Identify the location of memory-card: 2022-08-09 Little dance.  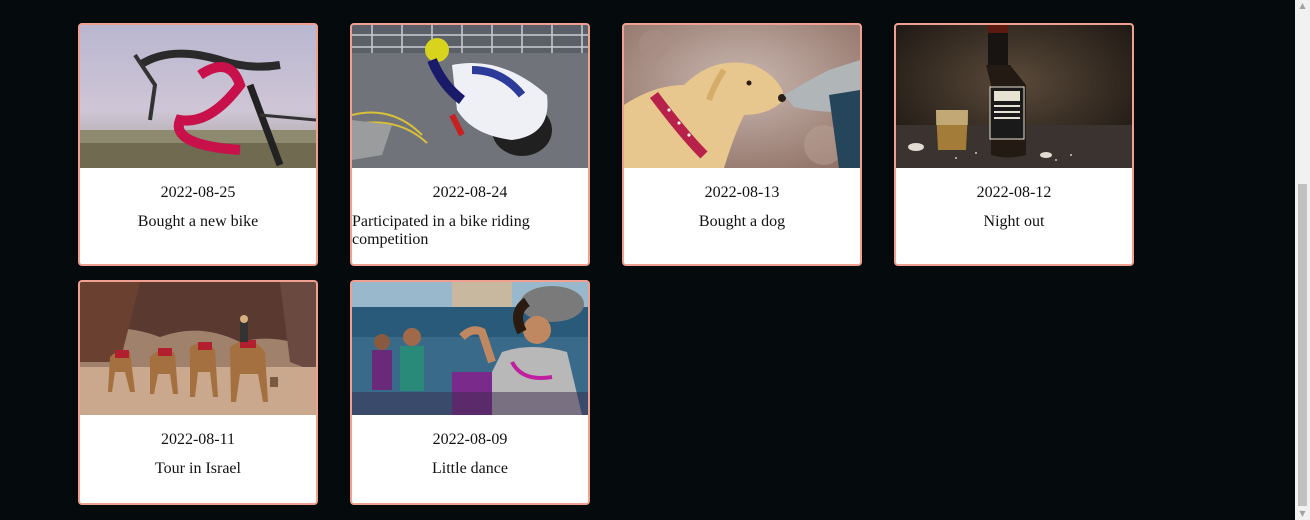
(470, 392).